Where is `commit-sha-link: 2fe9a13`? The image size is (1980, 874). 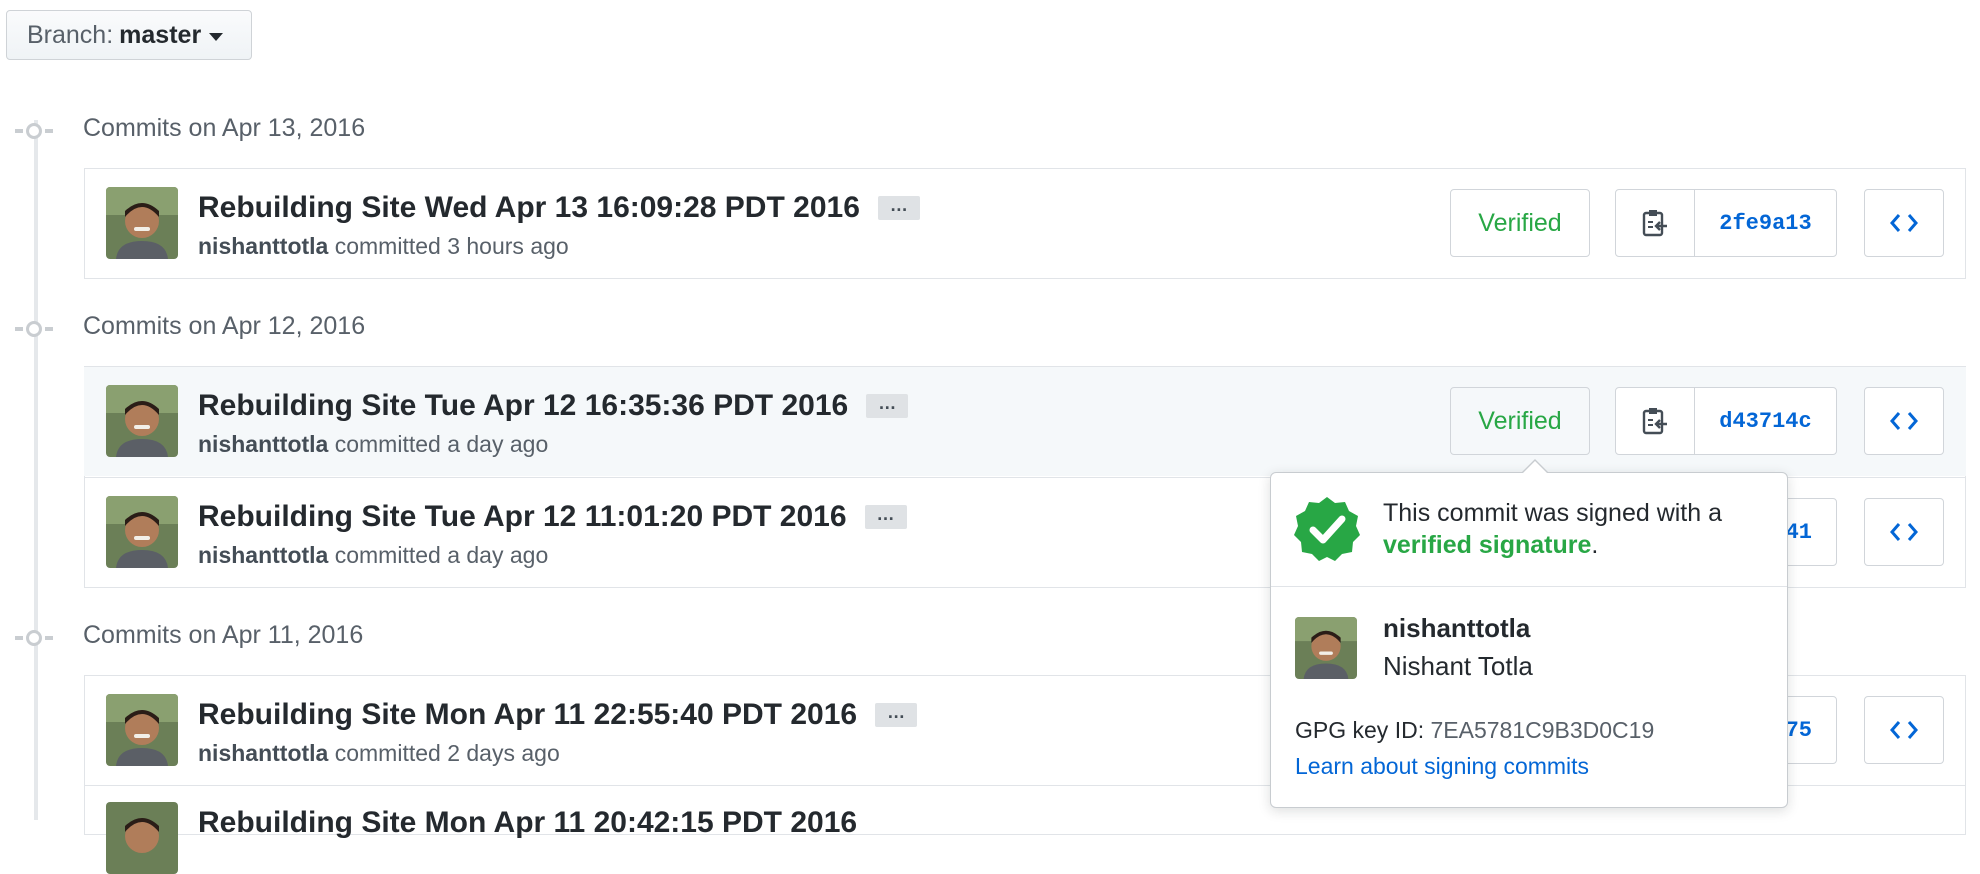 commit-sha-link: 2fe9a13 is located at coordinates (1765, 223).